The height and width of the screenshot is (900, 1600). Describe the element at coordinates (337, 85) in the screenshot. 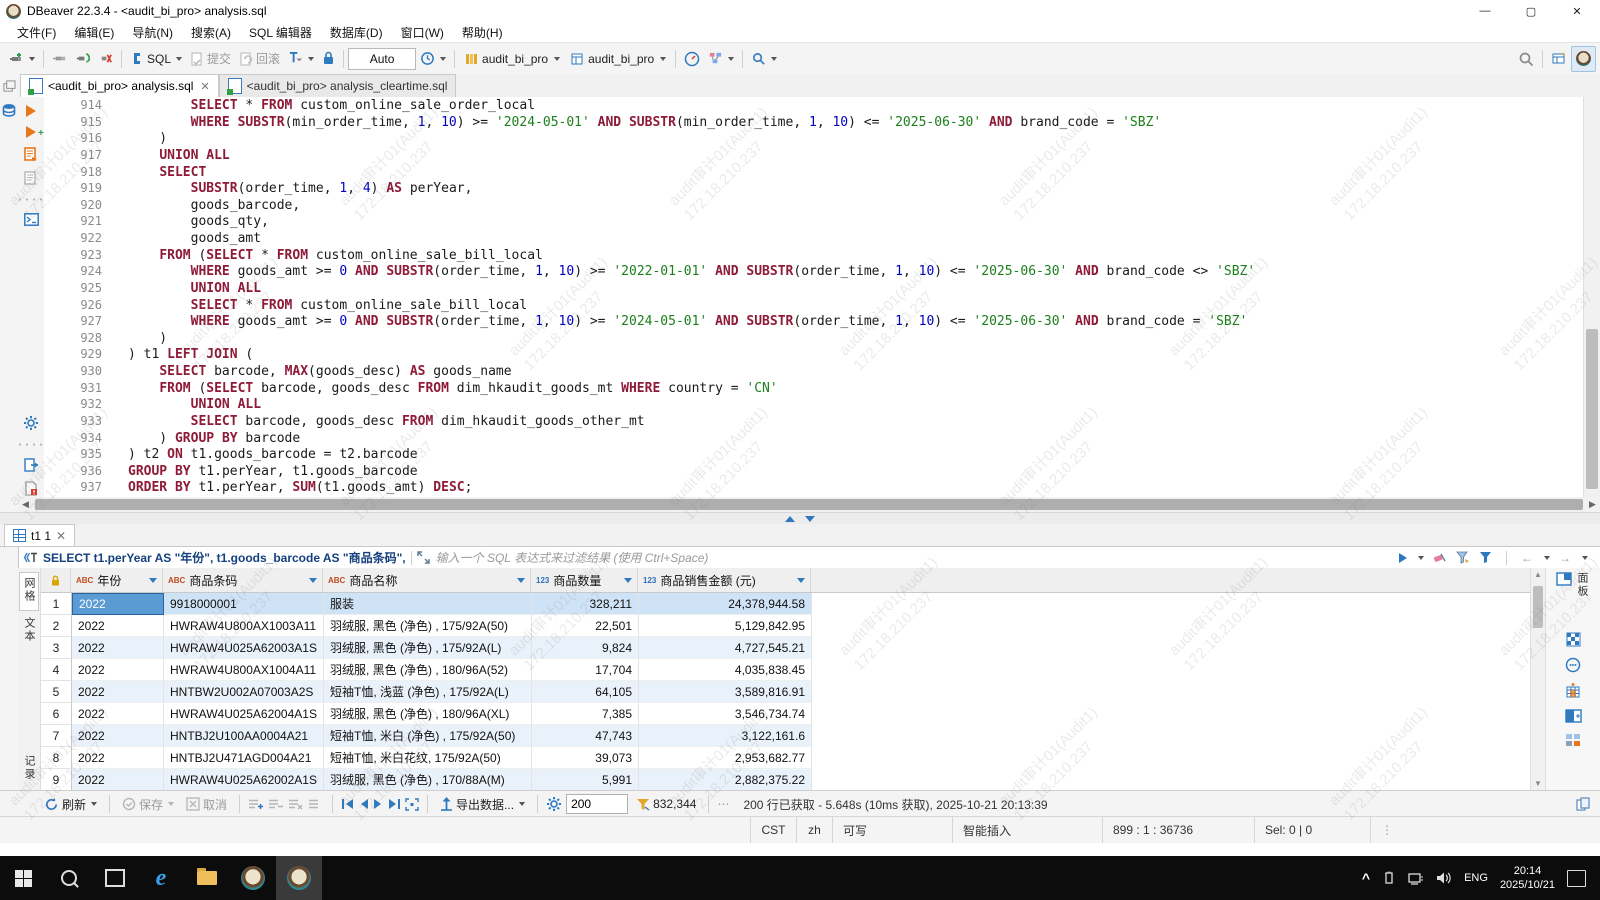

I see `editor-tab-1: <audit_bi_pro> analysis_cleartime.sql` at that location.